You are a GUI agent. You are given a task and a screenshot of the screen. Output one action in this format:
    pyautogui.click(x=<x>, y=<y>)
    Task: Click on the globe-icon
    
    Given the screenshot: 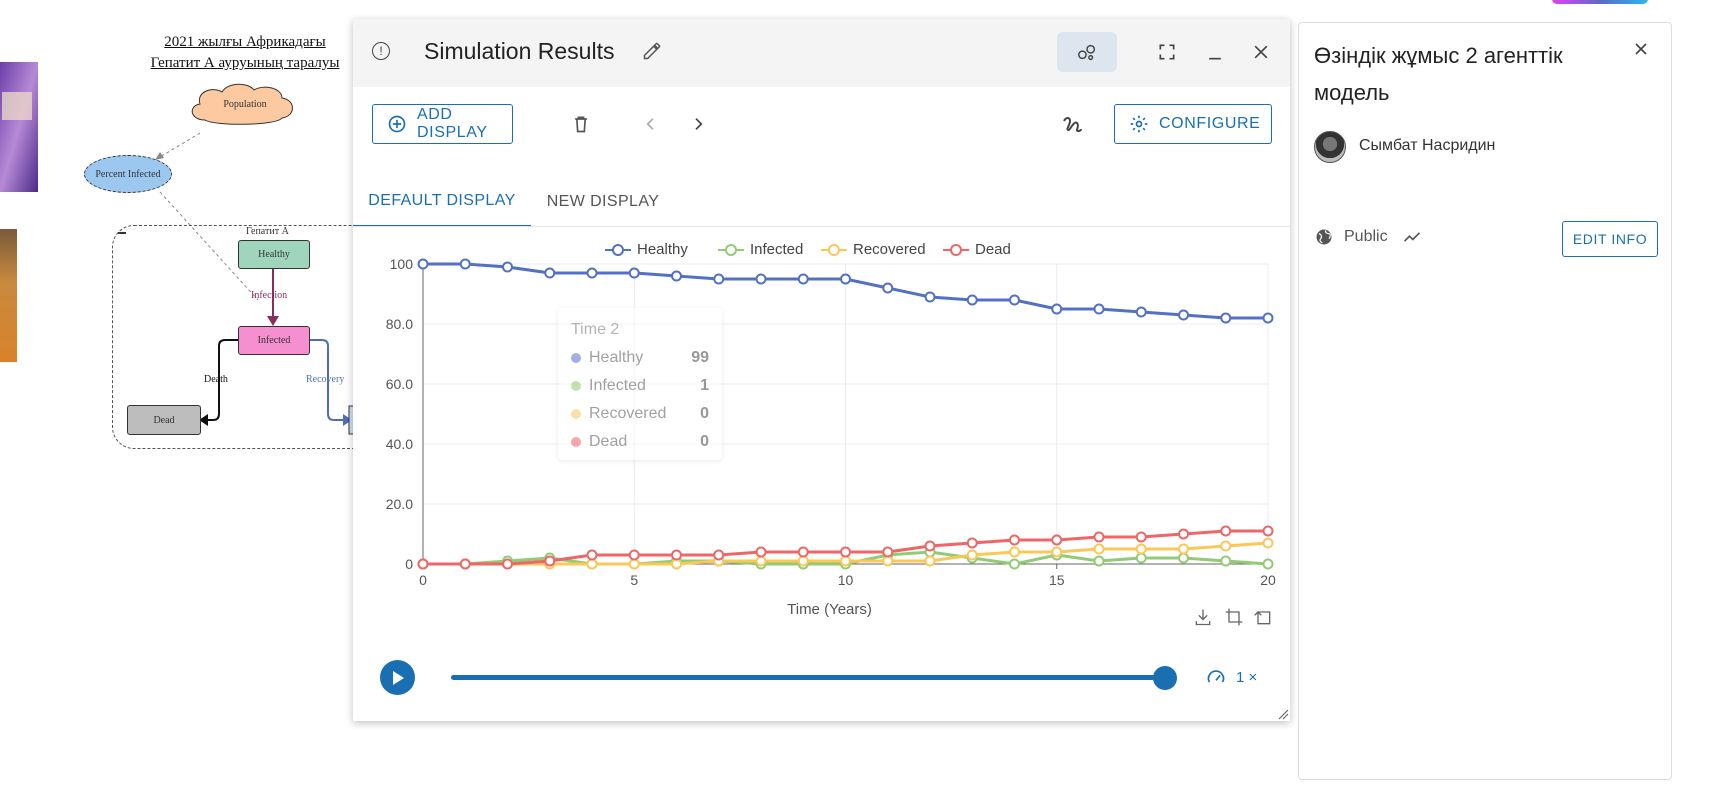 What is the action you would take?
    pyautogui.click(x=1324, y=237)
    